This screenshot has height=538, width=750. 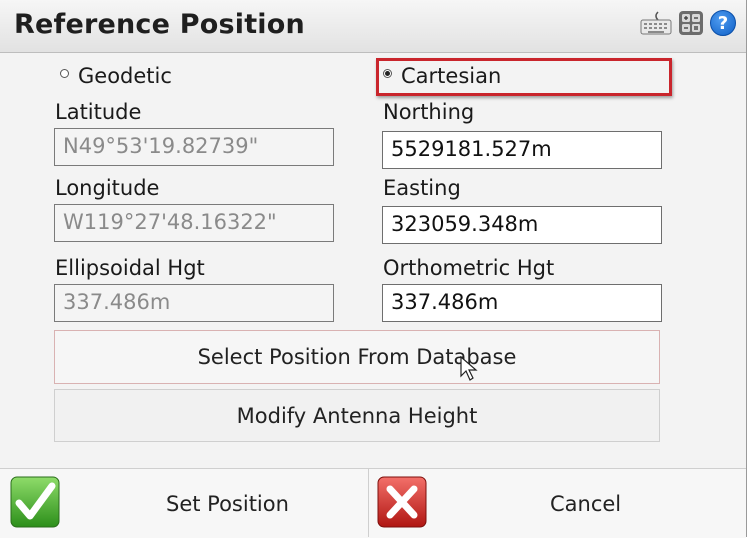 What do you see at coordinates (194, 223) in the screenshot?
I see `longitude-field: W119°27'48.16322"` at bounding box center [194, 223].